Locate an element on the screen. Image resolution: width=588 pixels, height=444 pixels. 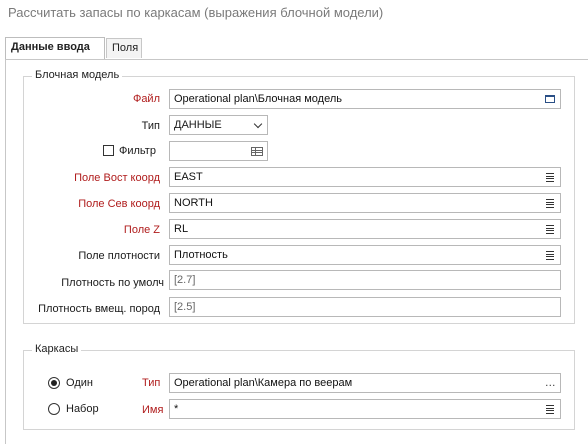
density-field-value: Плотность is located at coordinates (201, 255).